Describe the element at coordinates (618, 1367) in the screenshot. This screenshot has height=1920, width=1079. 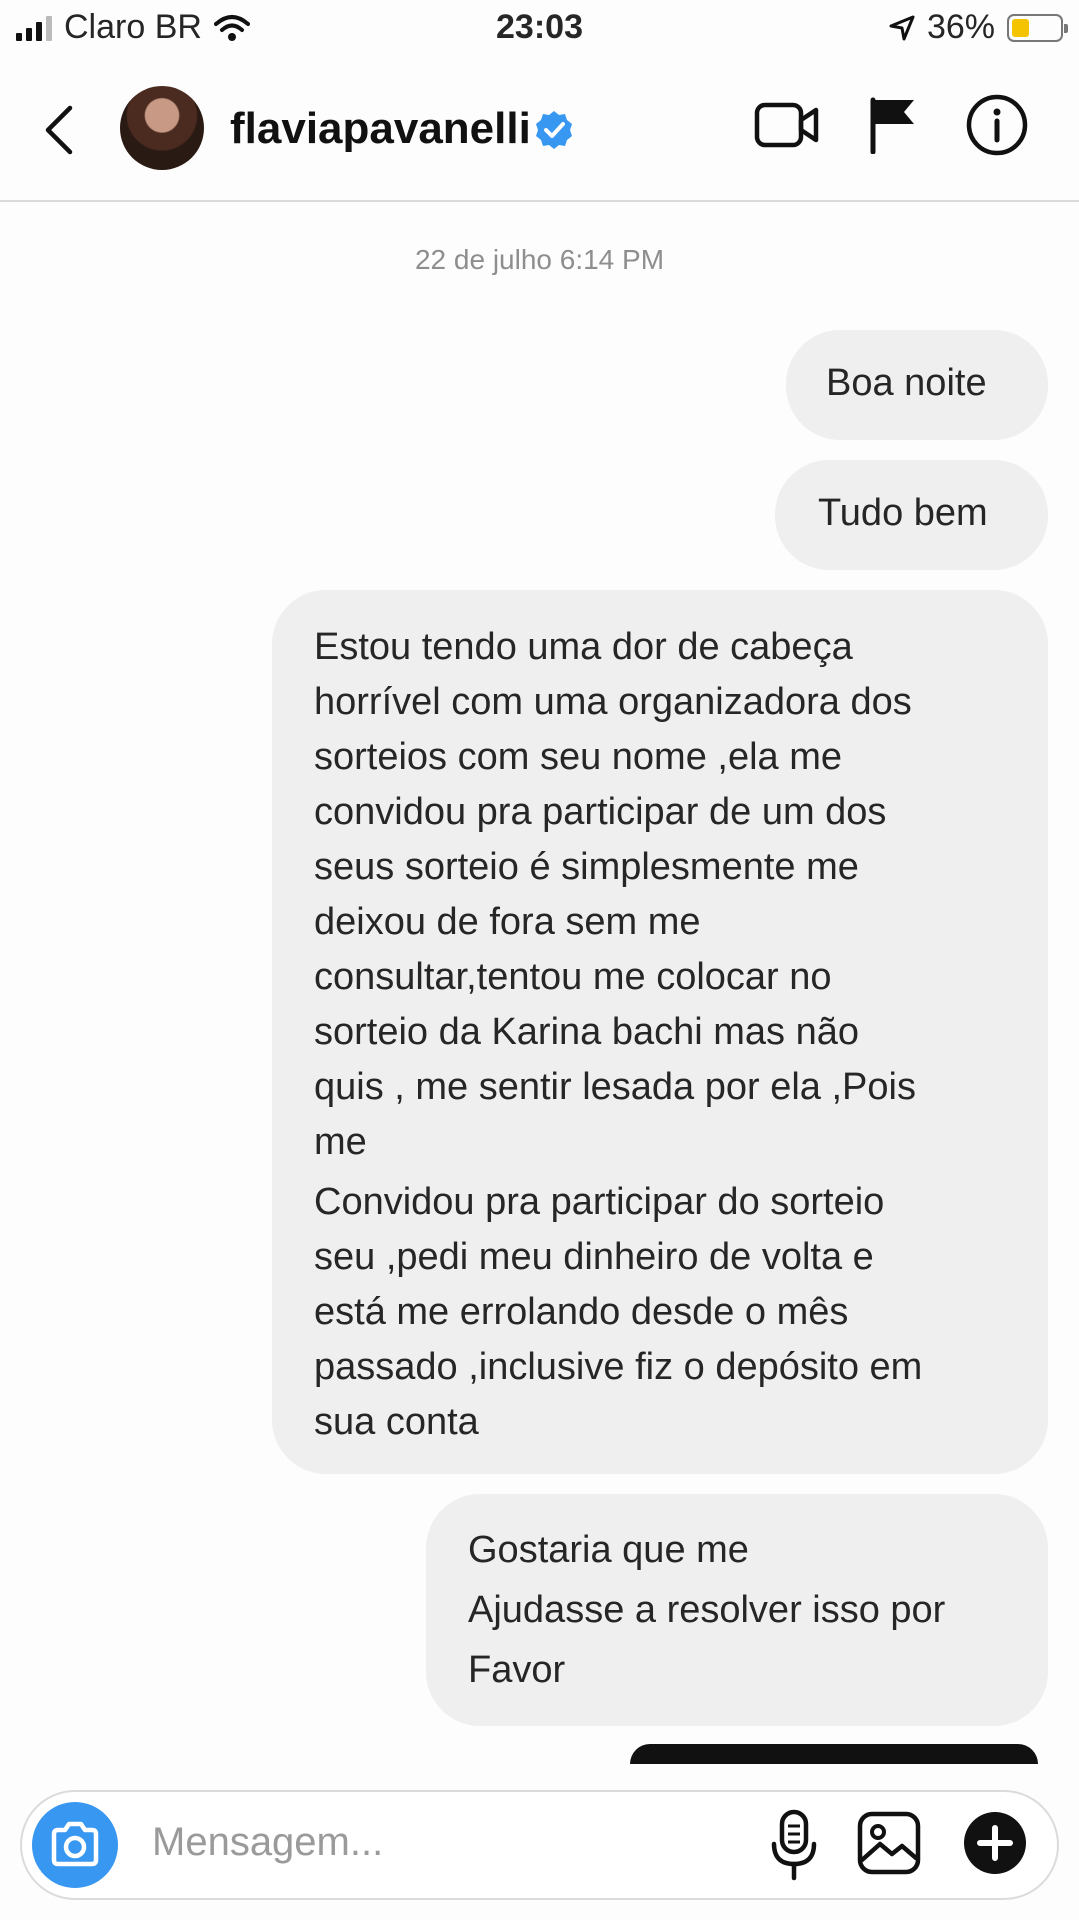
I see `message-line: passado ,inclusive fiz o depósito em` at that location.